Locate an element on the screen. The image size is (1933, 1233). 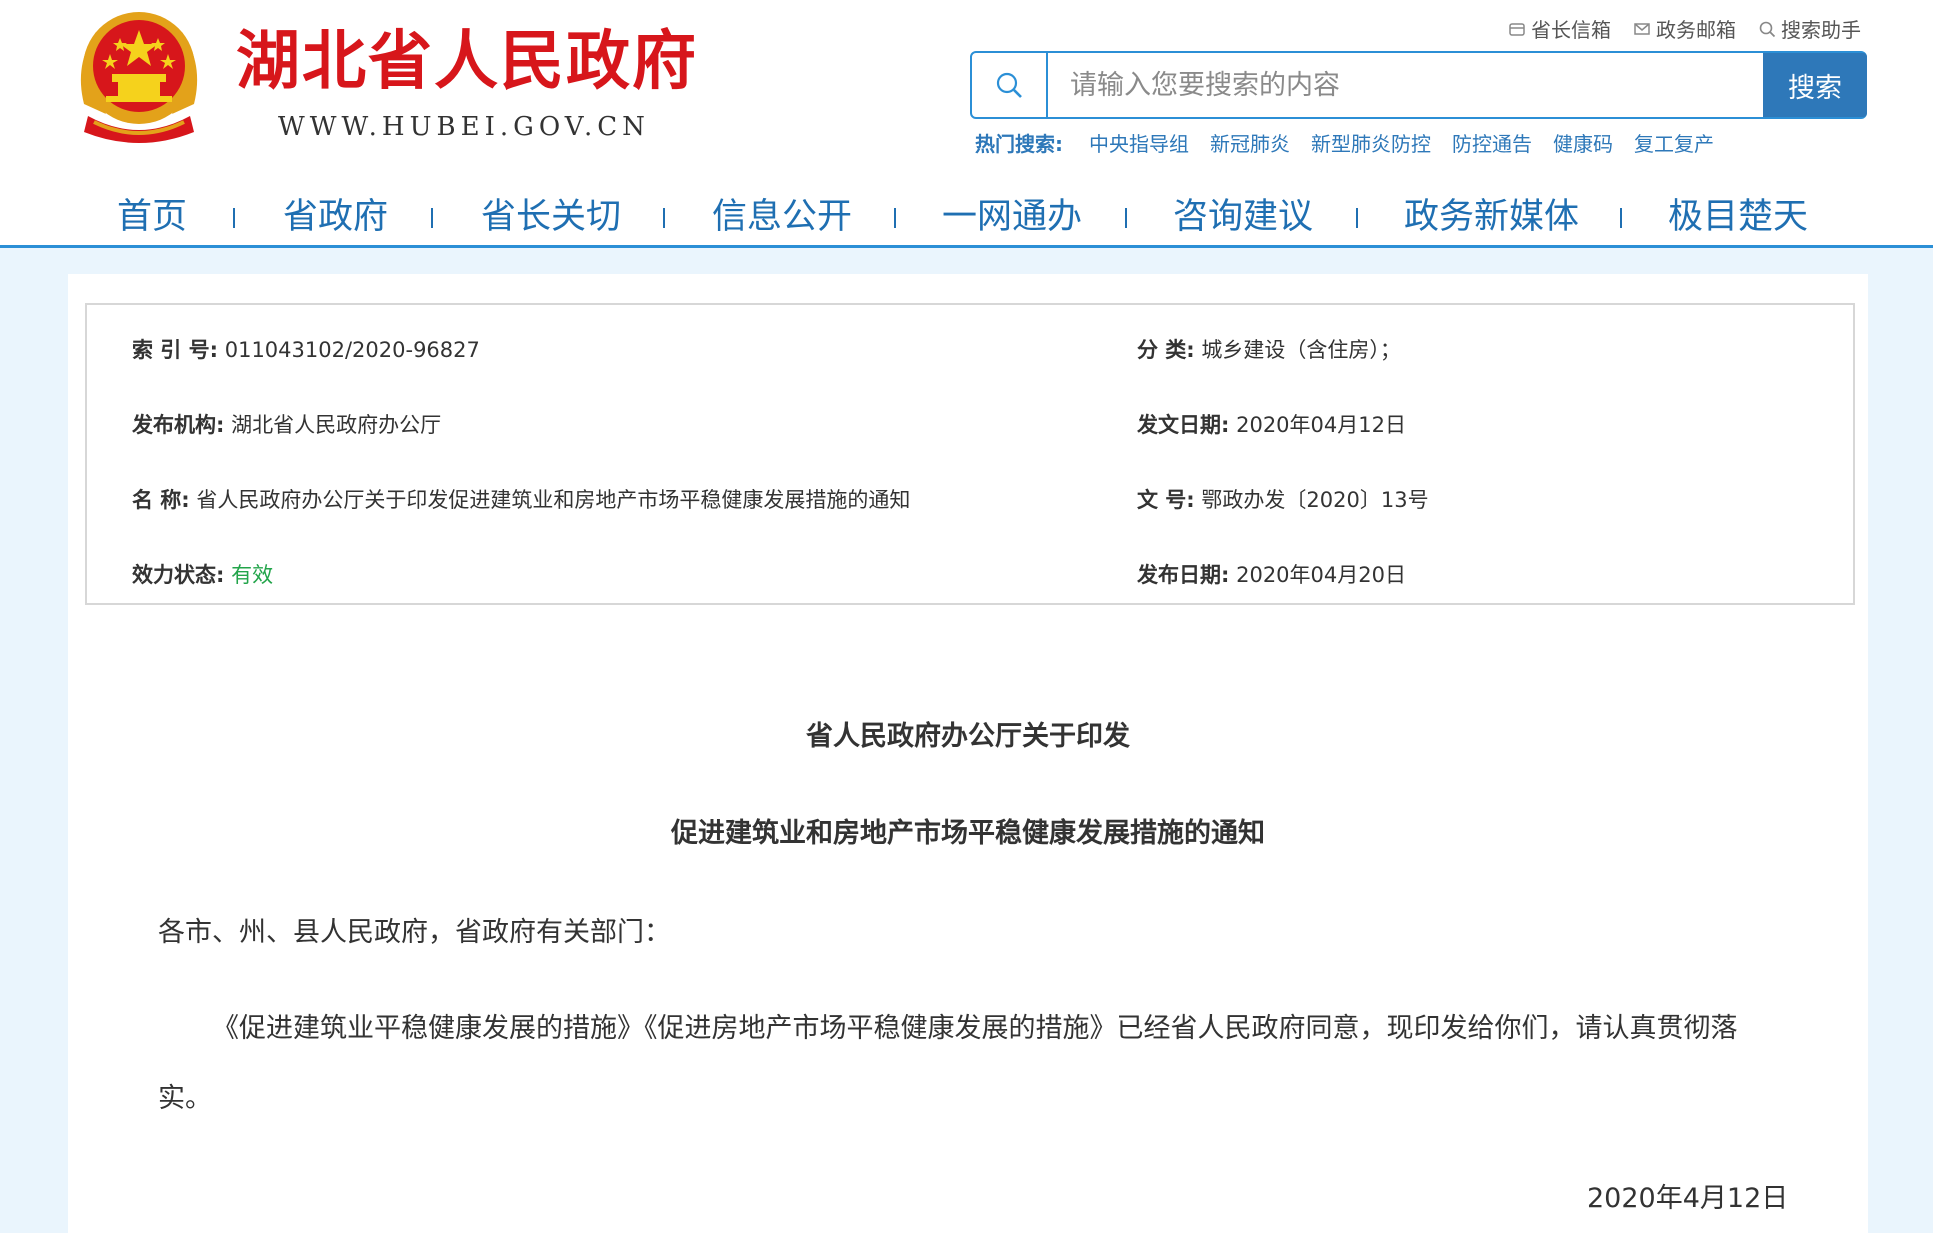
nav-item-one-stop-service: 一网通办 is located at coordinates (1012, 217).